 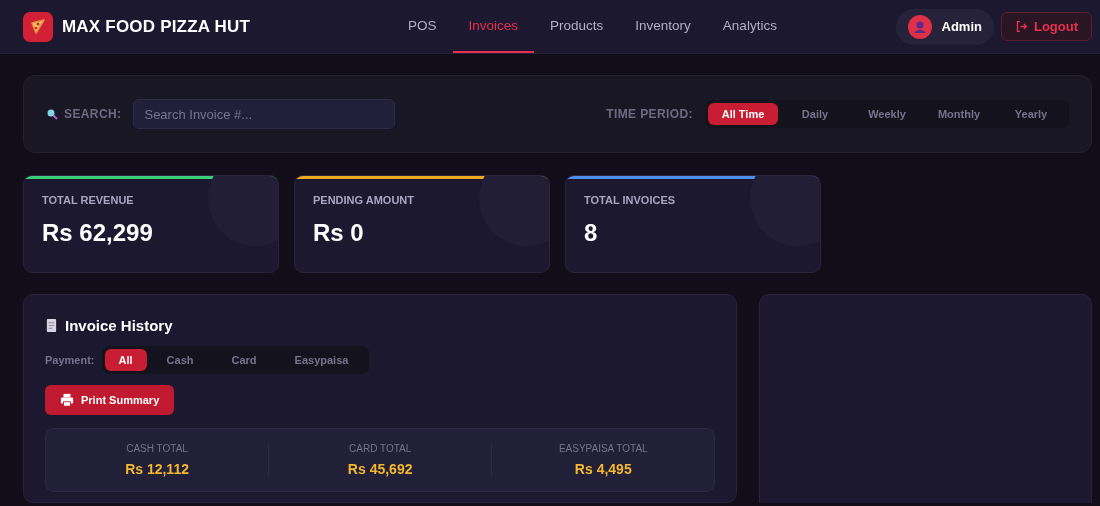 What do you see at coordinates (67, 400) in the screenshot?
I see `printer-icon` at bounding box center [67, 400].